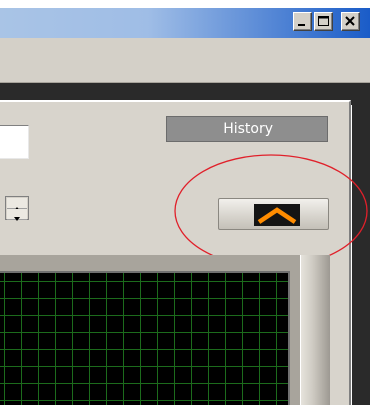 The image size is (370, 405). Describe the element at coordinates (302, 21) in the screenshot. I see `minimize-button` at that location.